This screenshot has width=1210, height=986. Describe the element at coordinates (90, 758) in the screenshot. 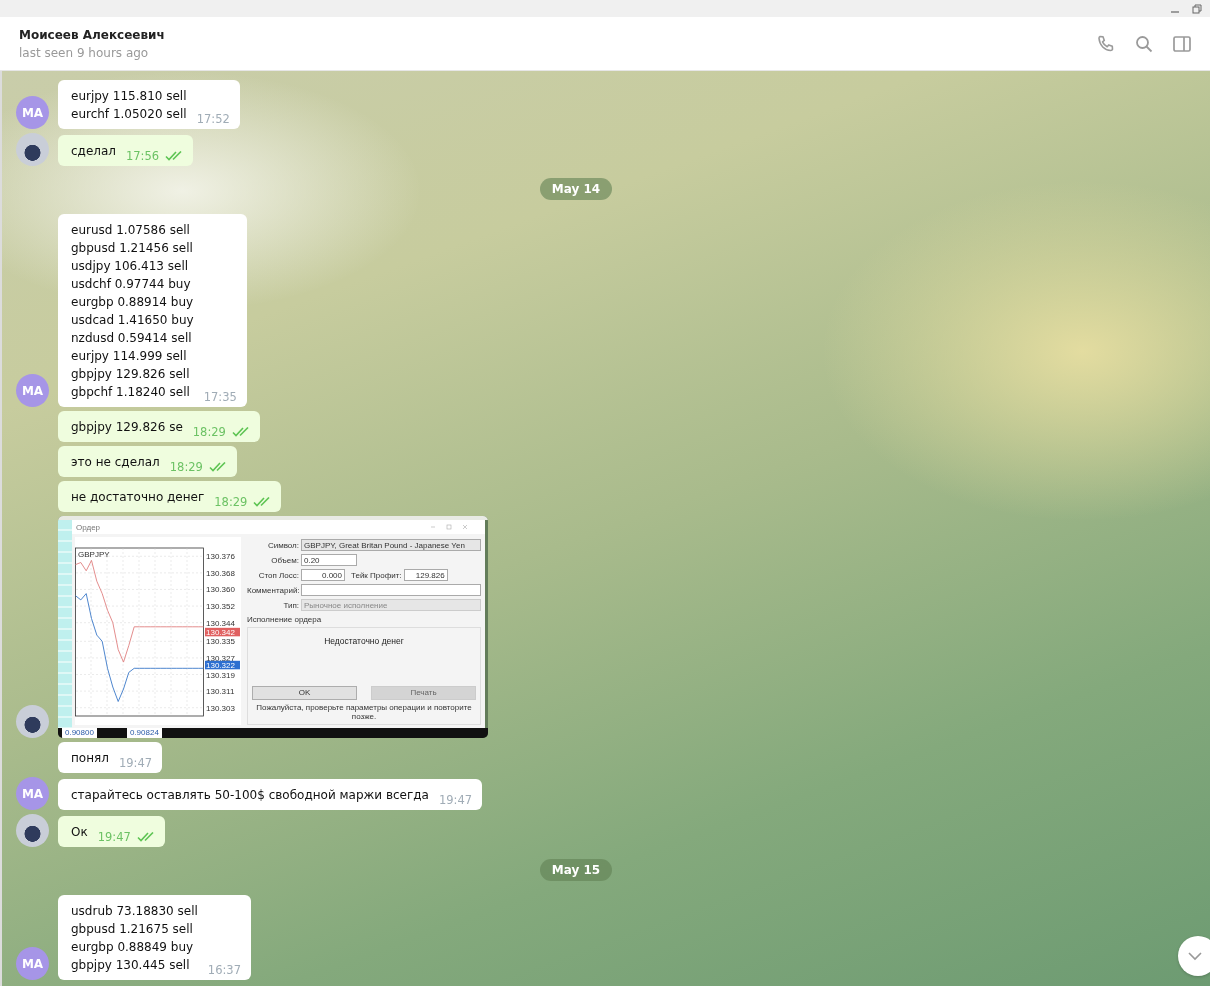

I see `message-text: понял` at that location.